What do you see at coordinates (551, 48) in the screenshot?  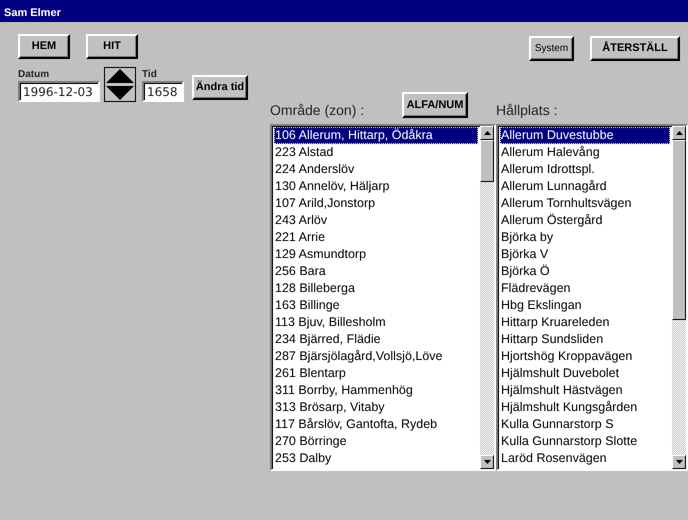 I see `system-button: System` at bounding box center [551, 48].